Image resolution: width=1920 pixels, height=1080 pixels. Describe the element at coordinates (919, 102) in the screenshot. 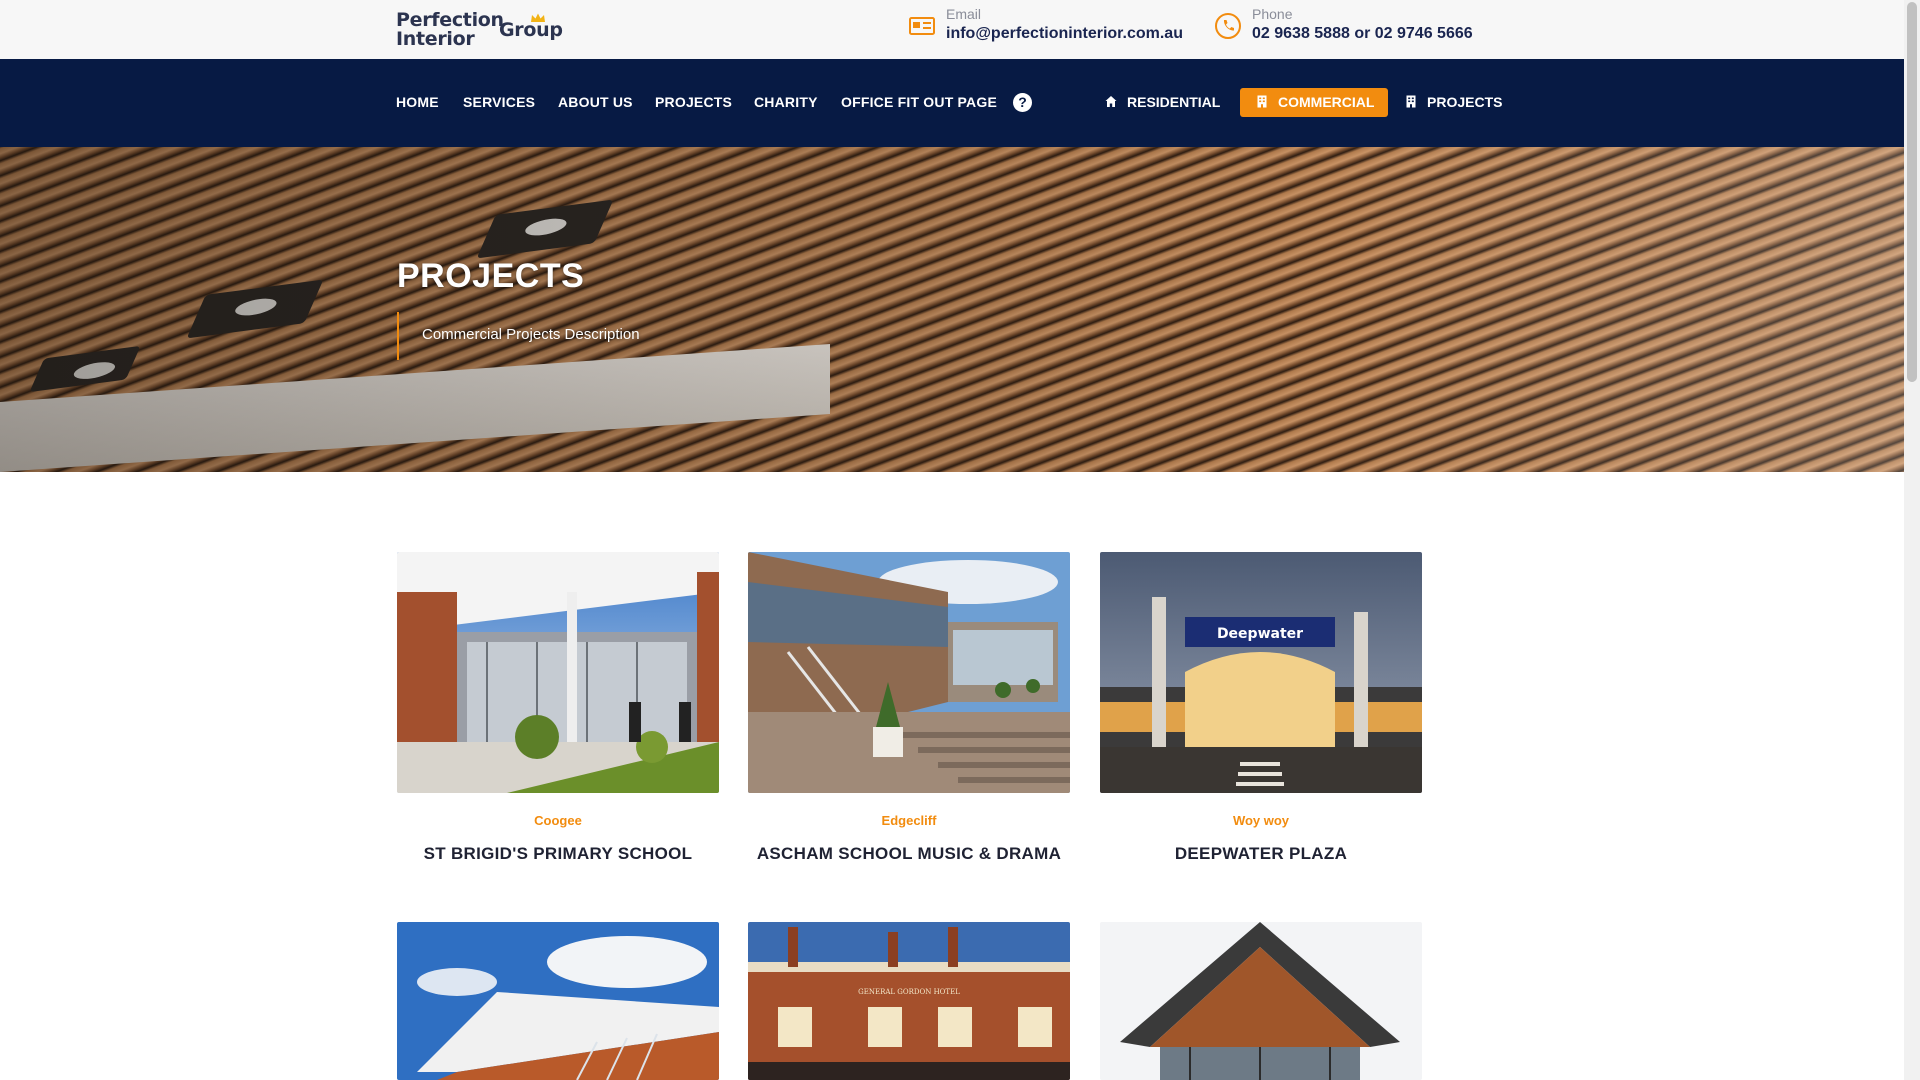

I see `nav-office-fit-out: OFFICE FIT OUT PAGE` at that location.